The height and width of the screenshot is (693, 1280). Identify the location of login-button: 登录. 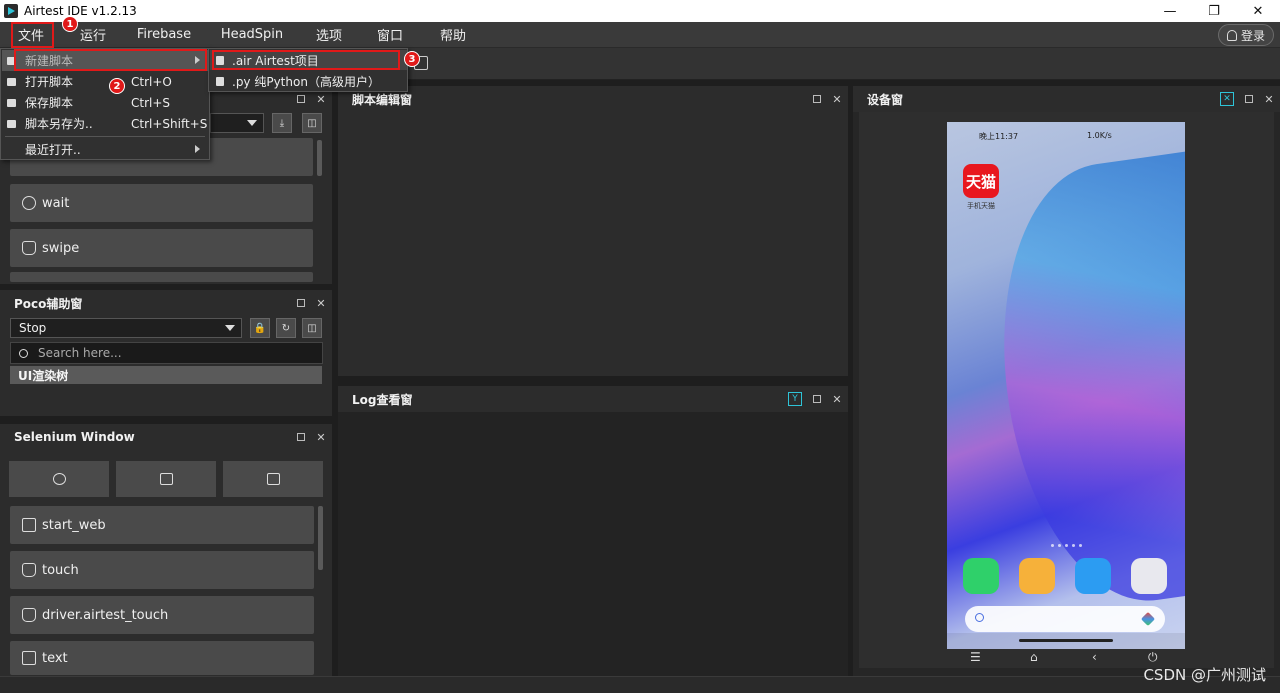
(1245, 35).